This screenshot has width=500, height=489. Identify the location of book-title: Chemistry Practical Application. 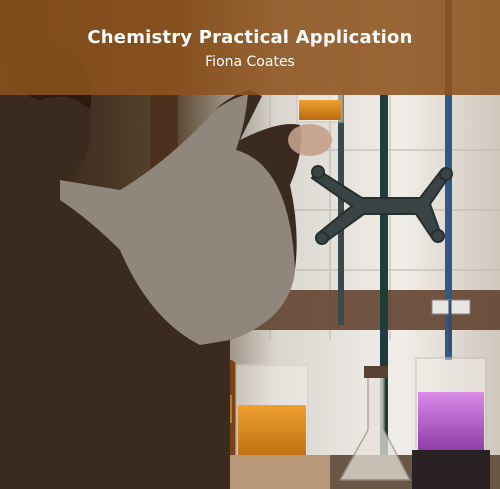
(250, 37).